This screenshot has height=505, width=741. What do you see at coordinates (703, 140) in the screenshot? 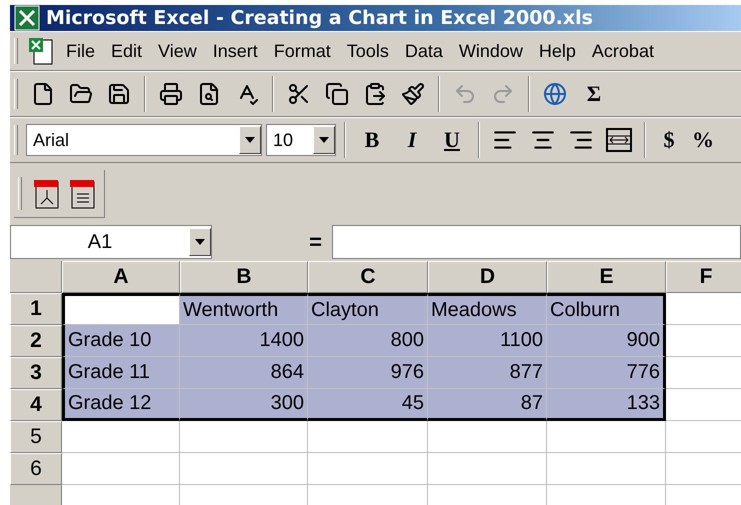
I see `percent-button: %` at bounding box center [703, 140].